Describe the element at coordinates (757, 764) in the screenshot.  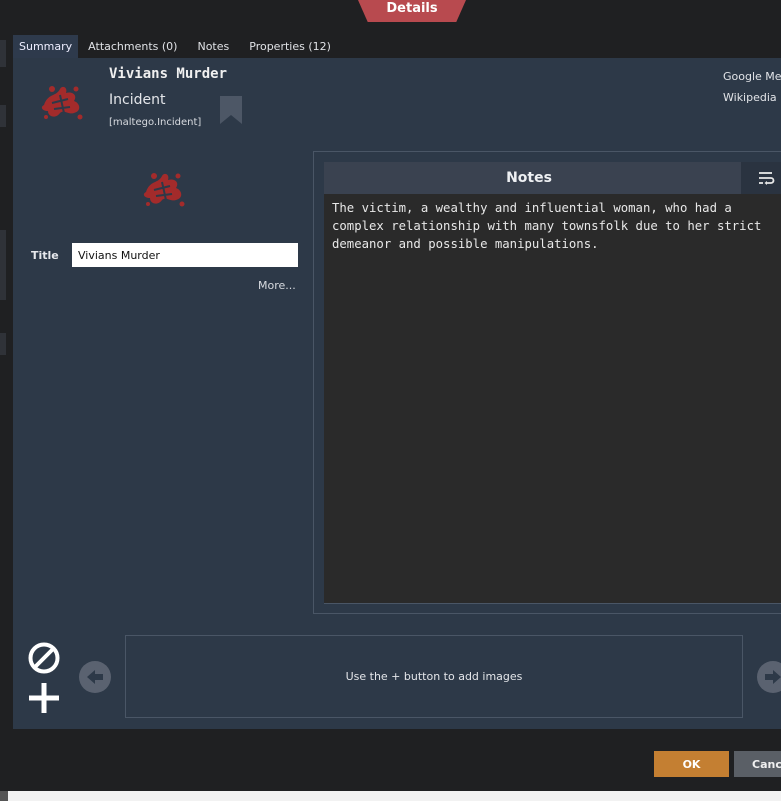
I see `cancel-button: Canc` at that location.